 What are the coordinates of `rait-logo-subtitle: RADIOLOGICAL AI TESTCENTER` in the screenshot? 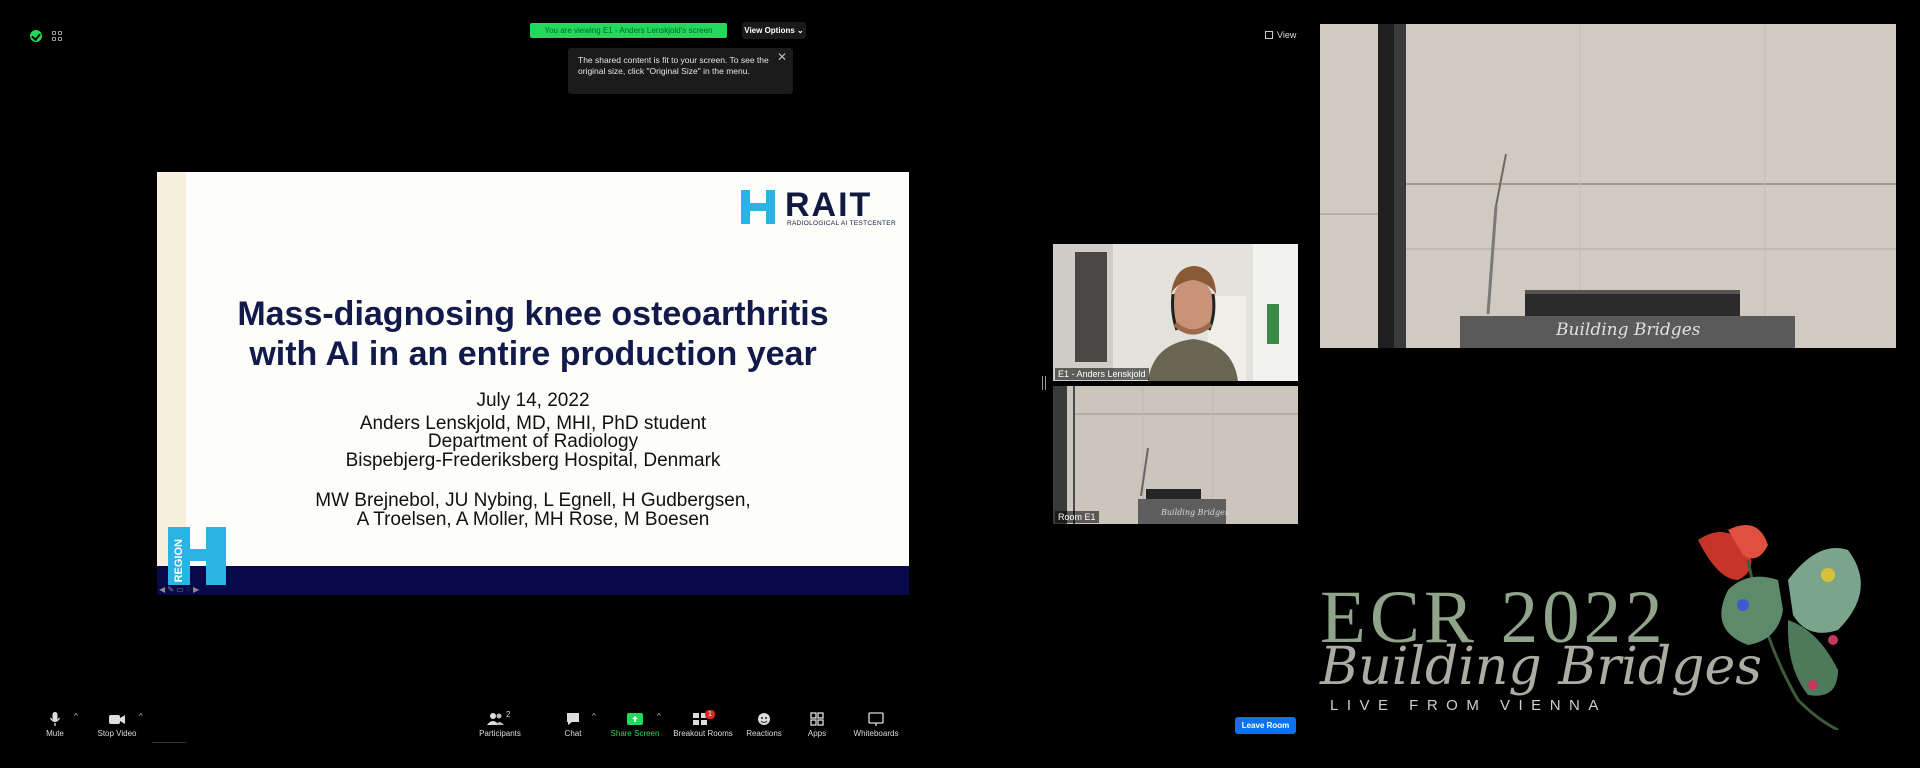 It's located at (841, 223).